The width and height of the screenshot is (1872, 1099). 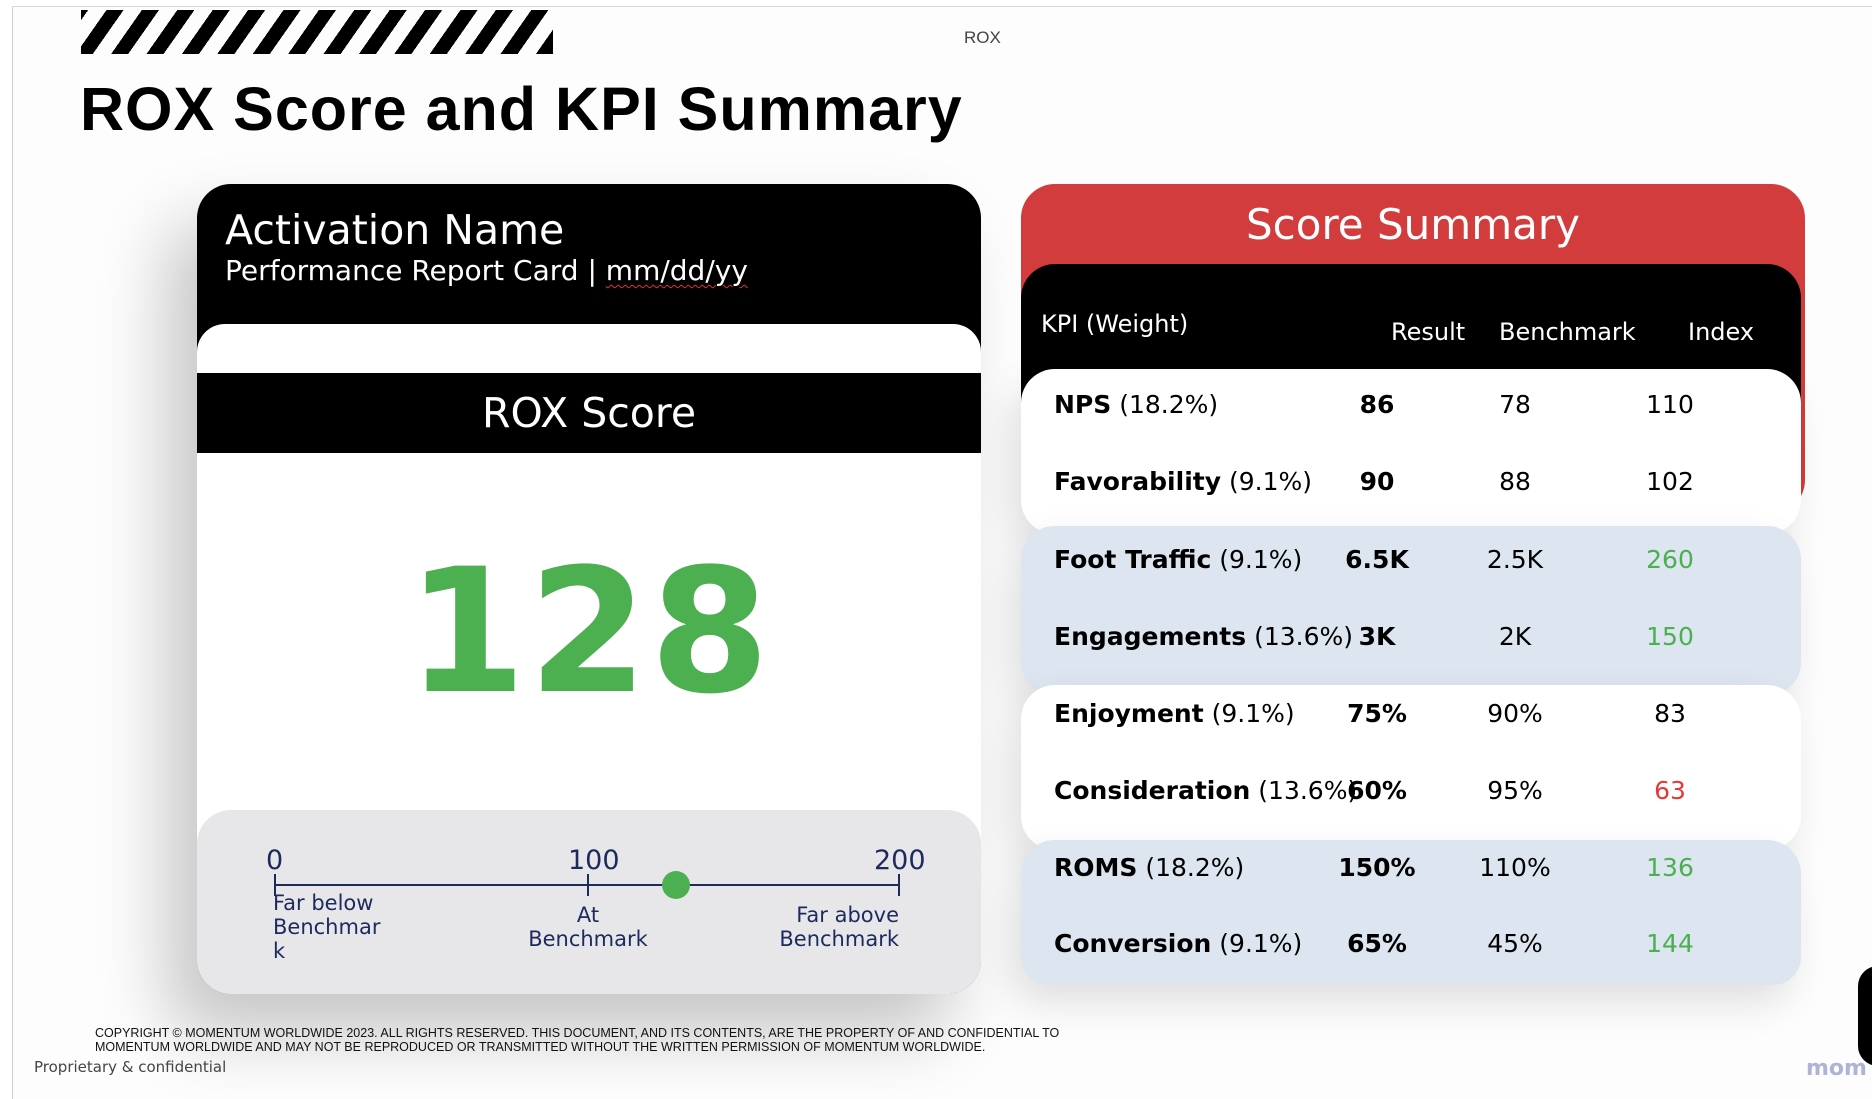 What do you see at coordinates (1377, 713) in the screenshot?
I see `result-cell: 75%` at bounding box center [1377, 713].